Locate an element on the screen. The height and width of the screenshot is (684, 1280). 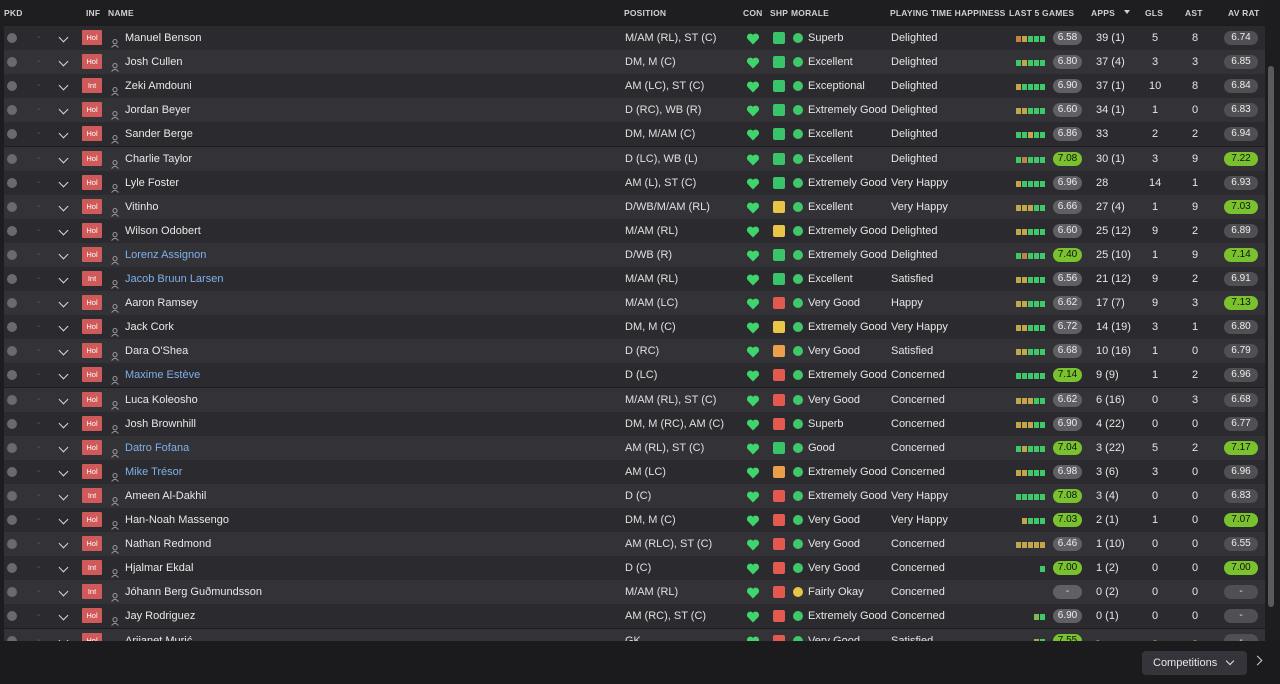
player-name: Lorenz Assignon is located at coordinates (165, 255).